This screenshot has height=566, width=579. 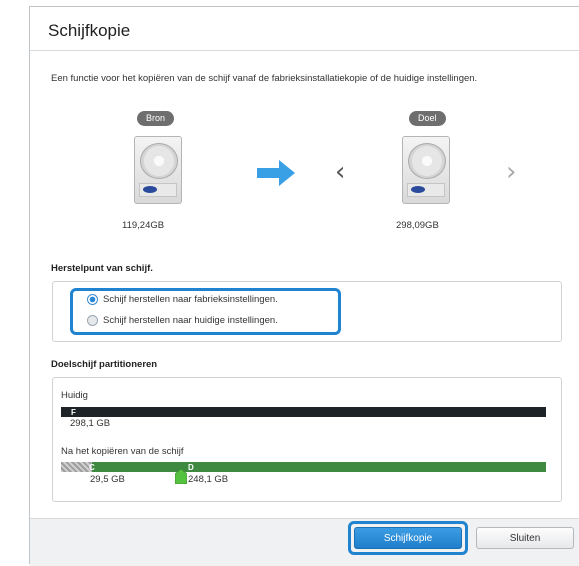 What do you see at coordinates (156, 118) in the screenshot?
I see `source-badge: Bron` at bounding box center [156, 118].